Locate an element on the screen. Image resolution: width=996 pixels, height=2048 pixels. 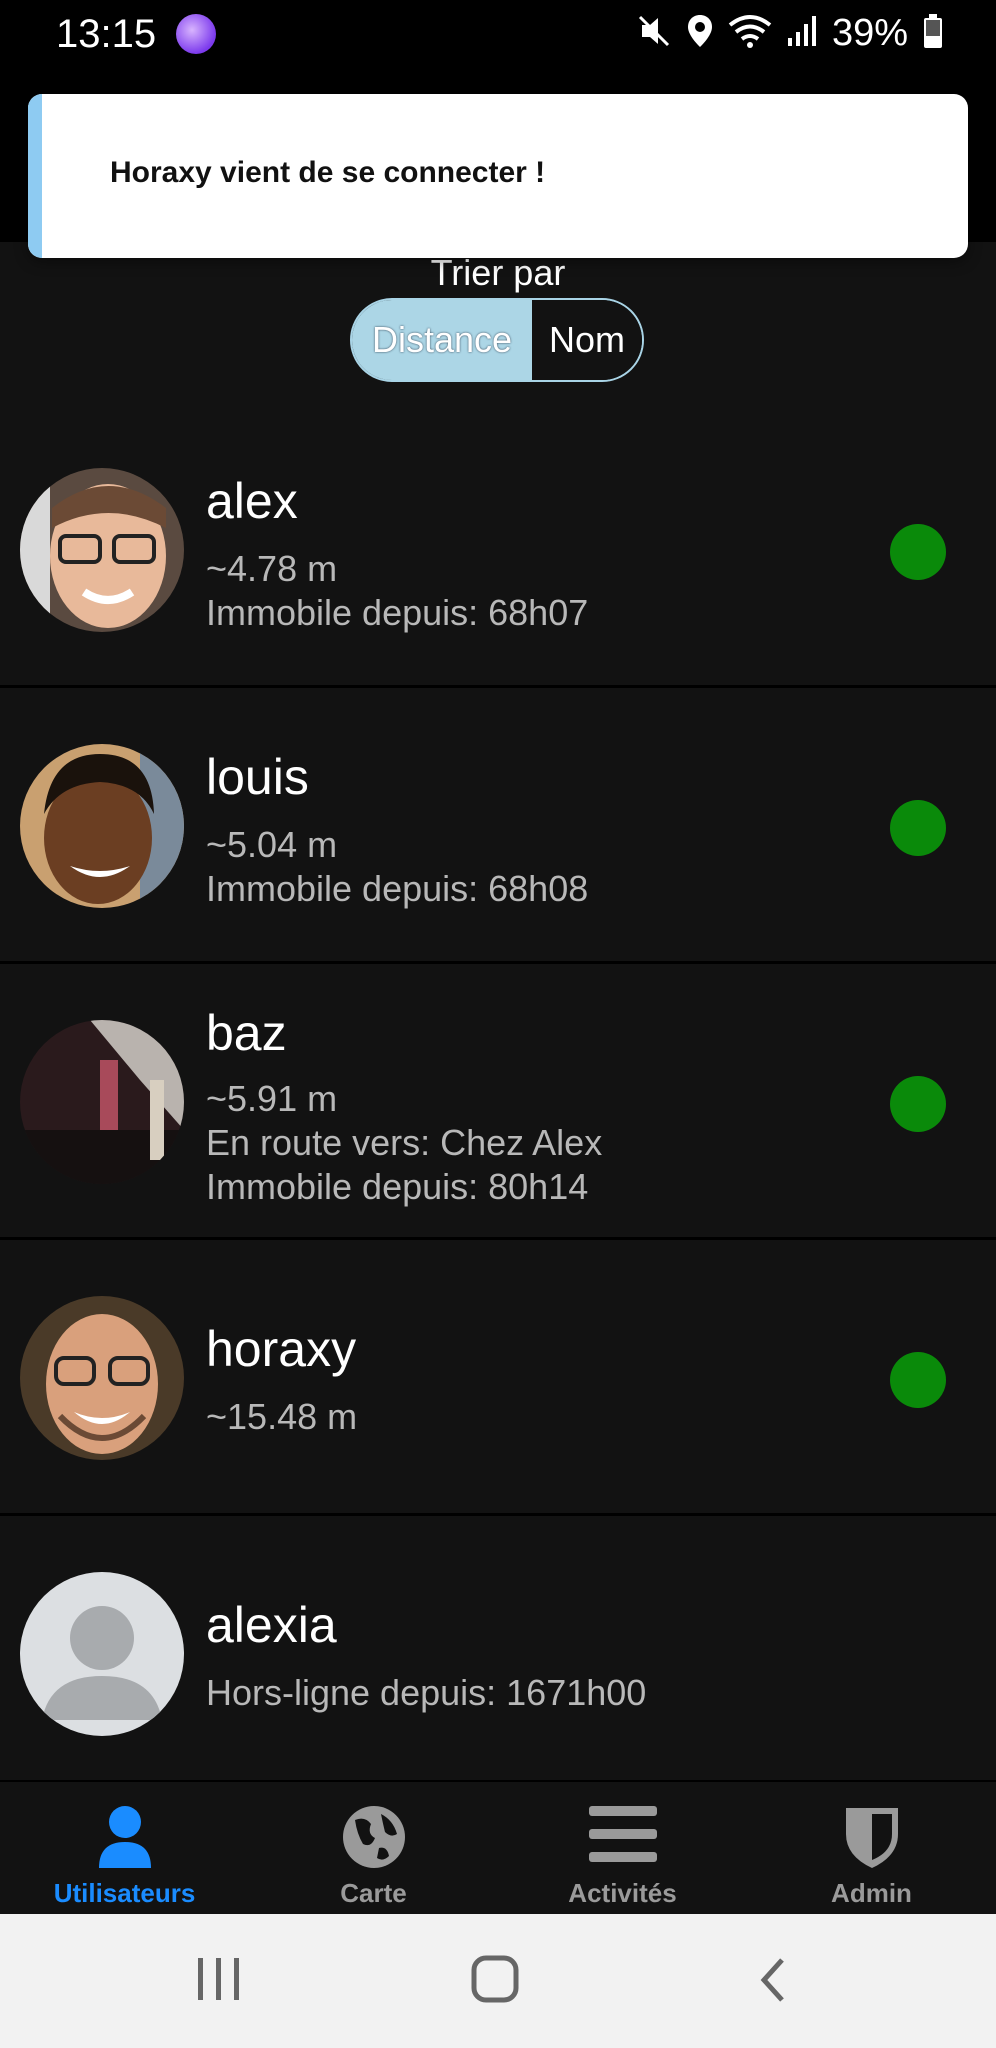
status-bar: 13:15 39% is located at coordinates (498, 36).